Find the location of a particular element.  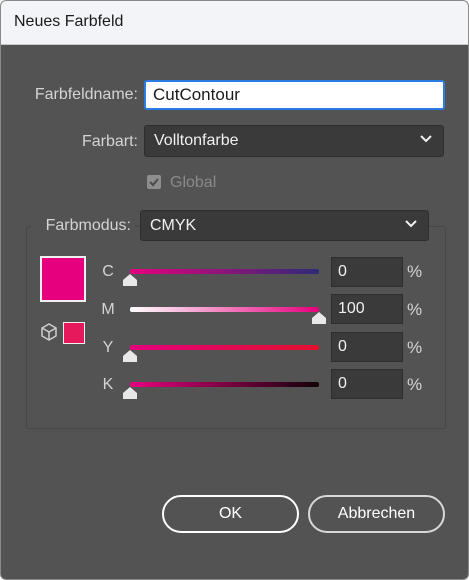

color-preview-swatch is located at coordinates (63, 279).